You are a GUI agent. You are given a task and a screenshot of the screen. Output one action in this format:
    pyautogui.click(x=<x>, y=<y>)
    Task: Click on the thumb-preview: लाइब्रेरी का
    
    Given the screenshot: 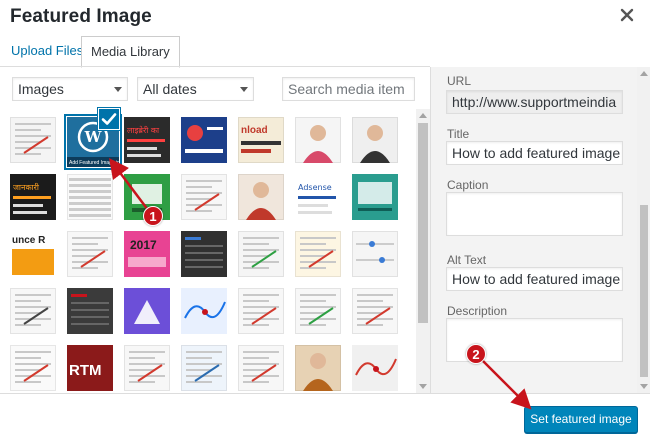 What is the action you would take?
    pyautogui.click(x=147, y=140)
    